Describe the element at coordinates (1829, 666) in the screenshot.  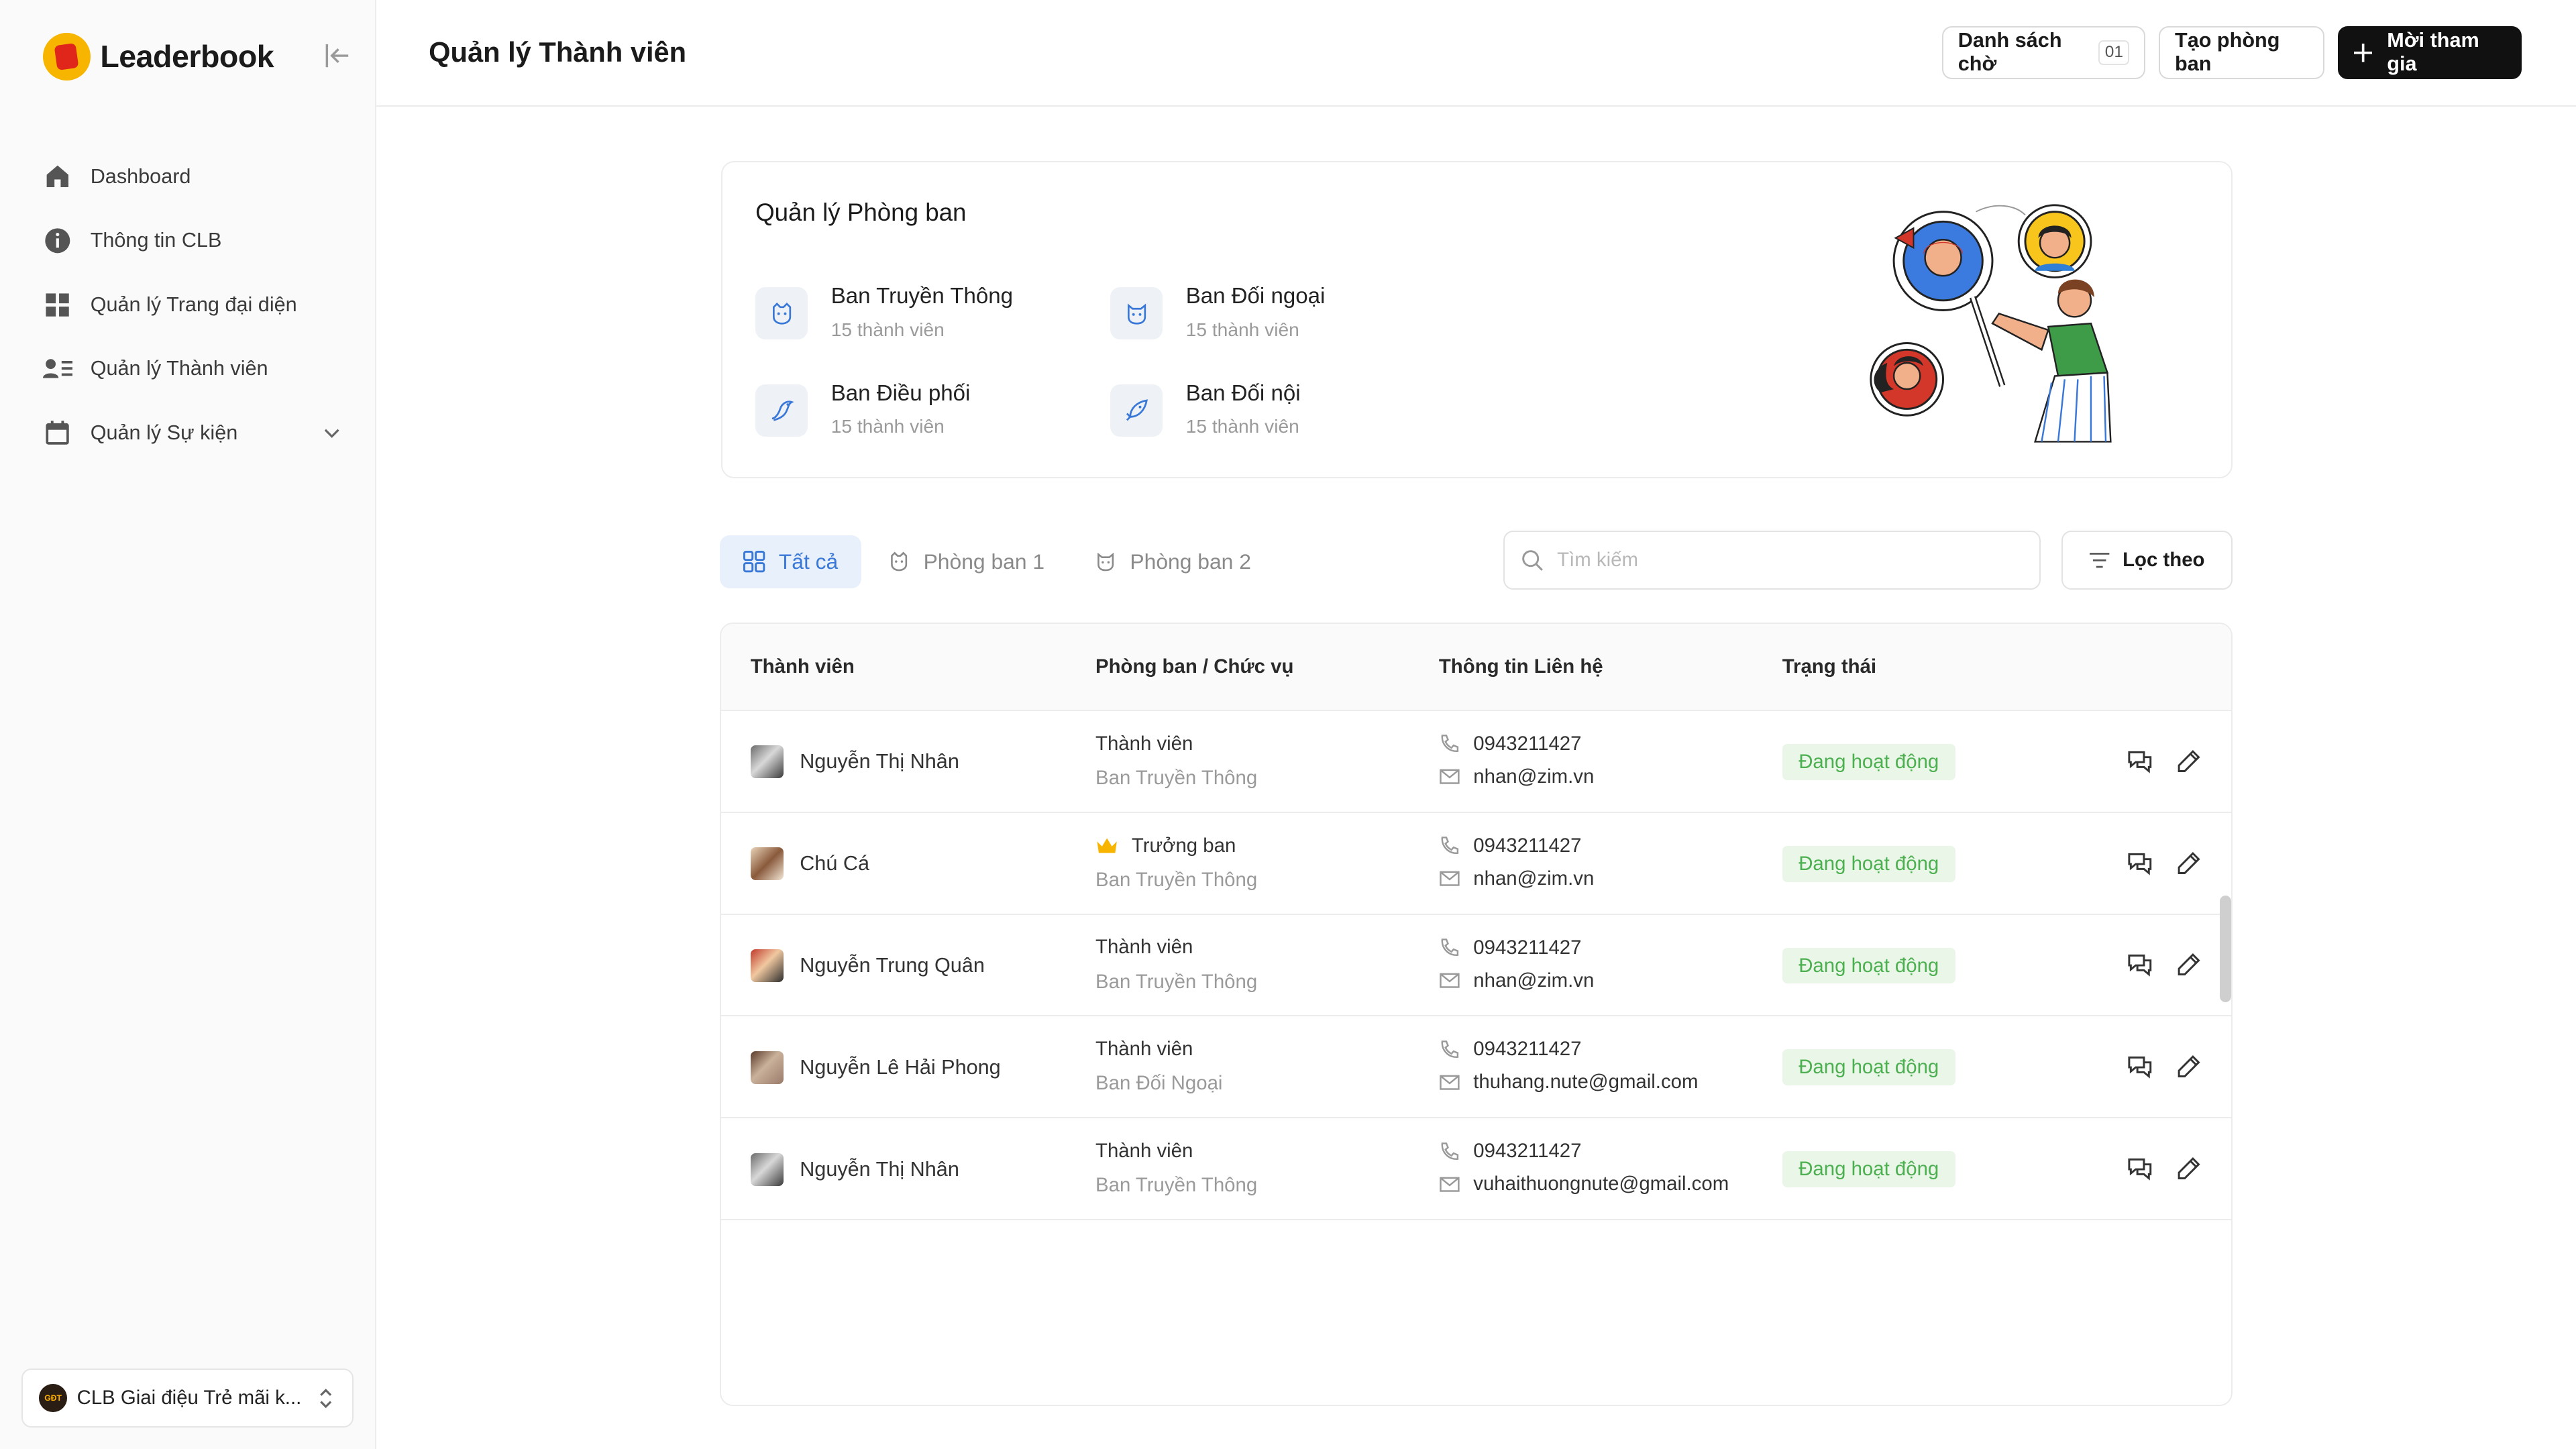
I see `column-header-status: Trạng thái` at that location.